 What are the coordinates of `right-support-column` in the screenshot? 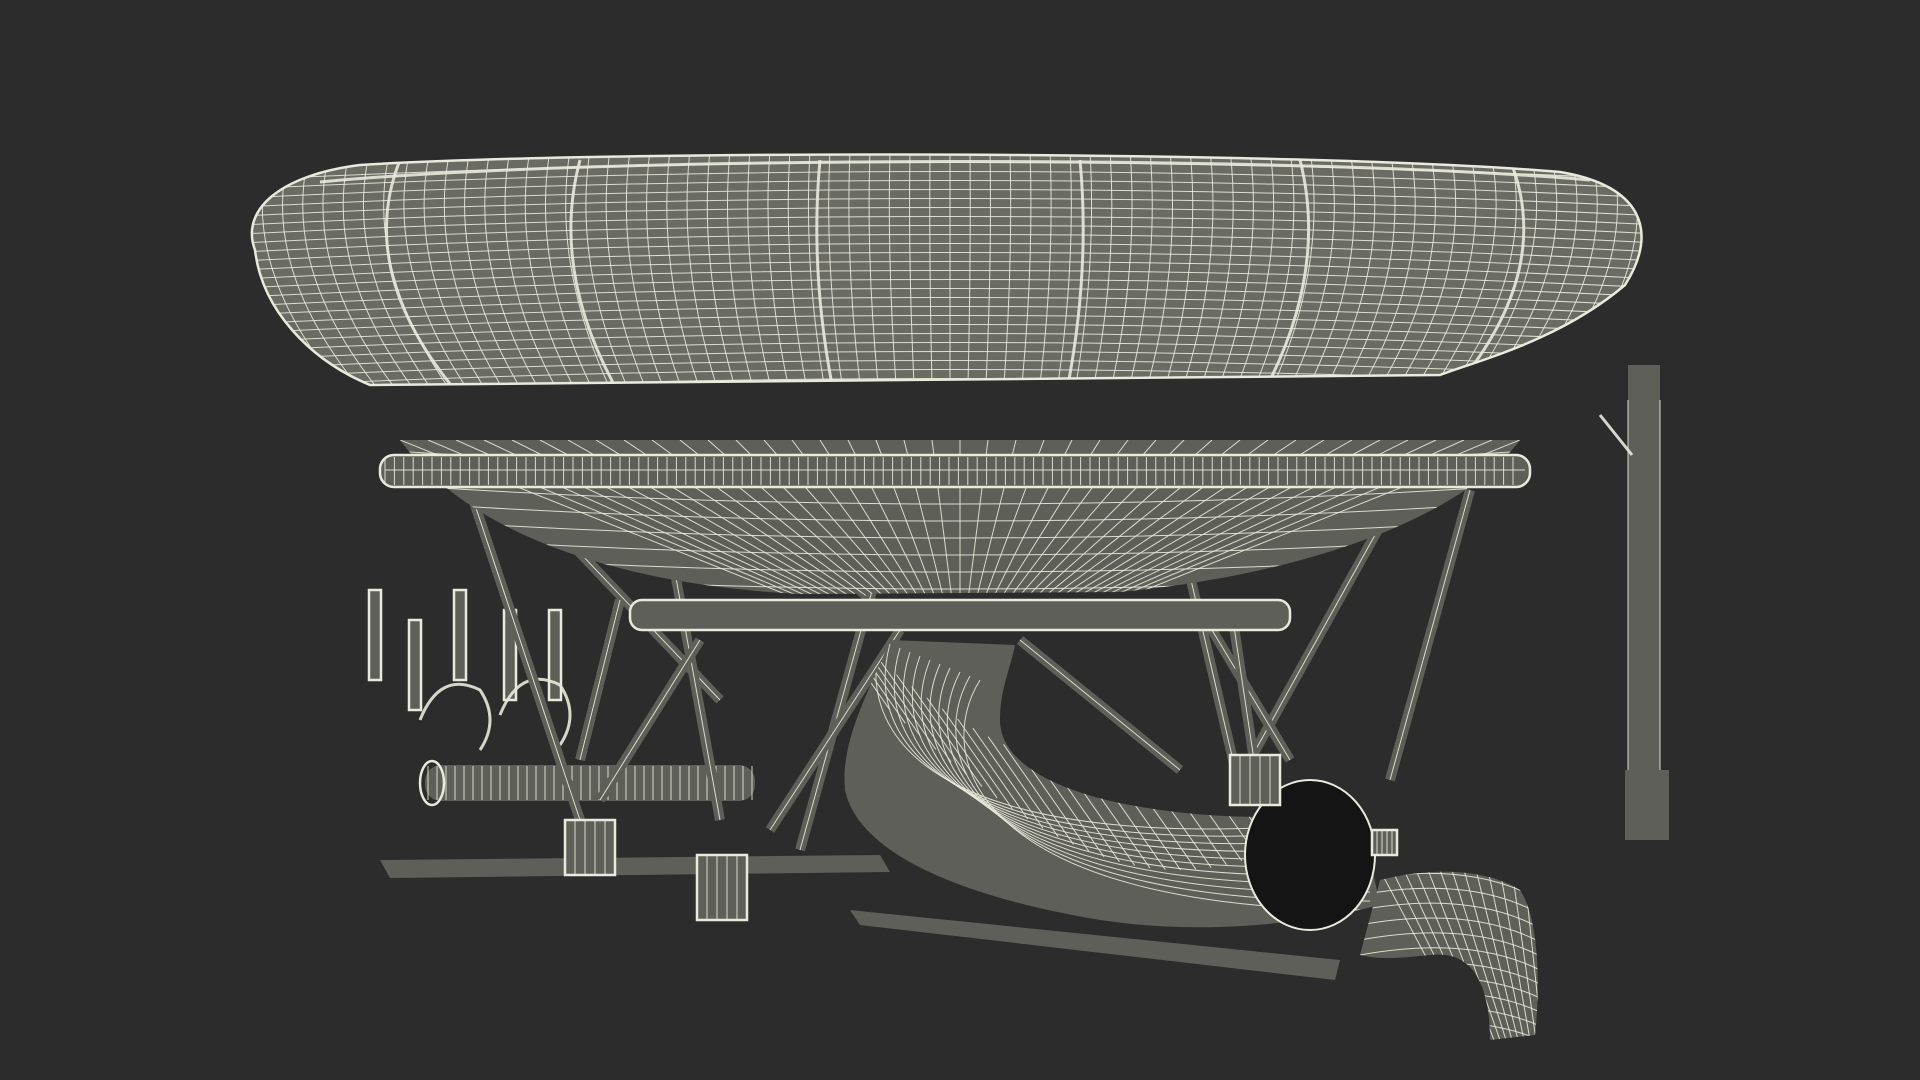 It's located at (1633, 602).